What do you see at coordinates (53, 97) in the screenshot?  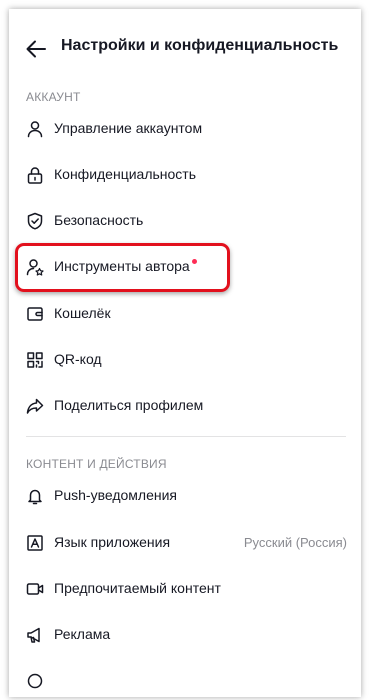 I see `section-title-account: АККАУНТ` at bounding box center [53, 97].